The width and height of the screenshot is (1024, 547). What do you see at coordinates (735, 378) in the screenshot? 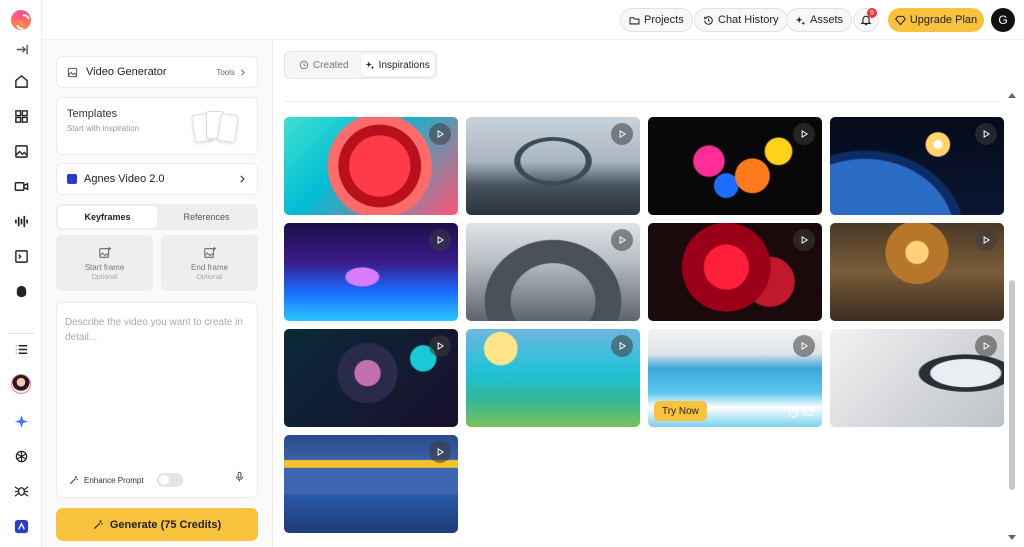
I see `video-thumbnail: Try Now 62` at bounding box center [735, 378].